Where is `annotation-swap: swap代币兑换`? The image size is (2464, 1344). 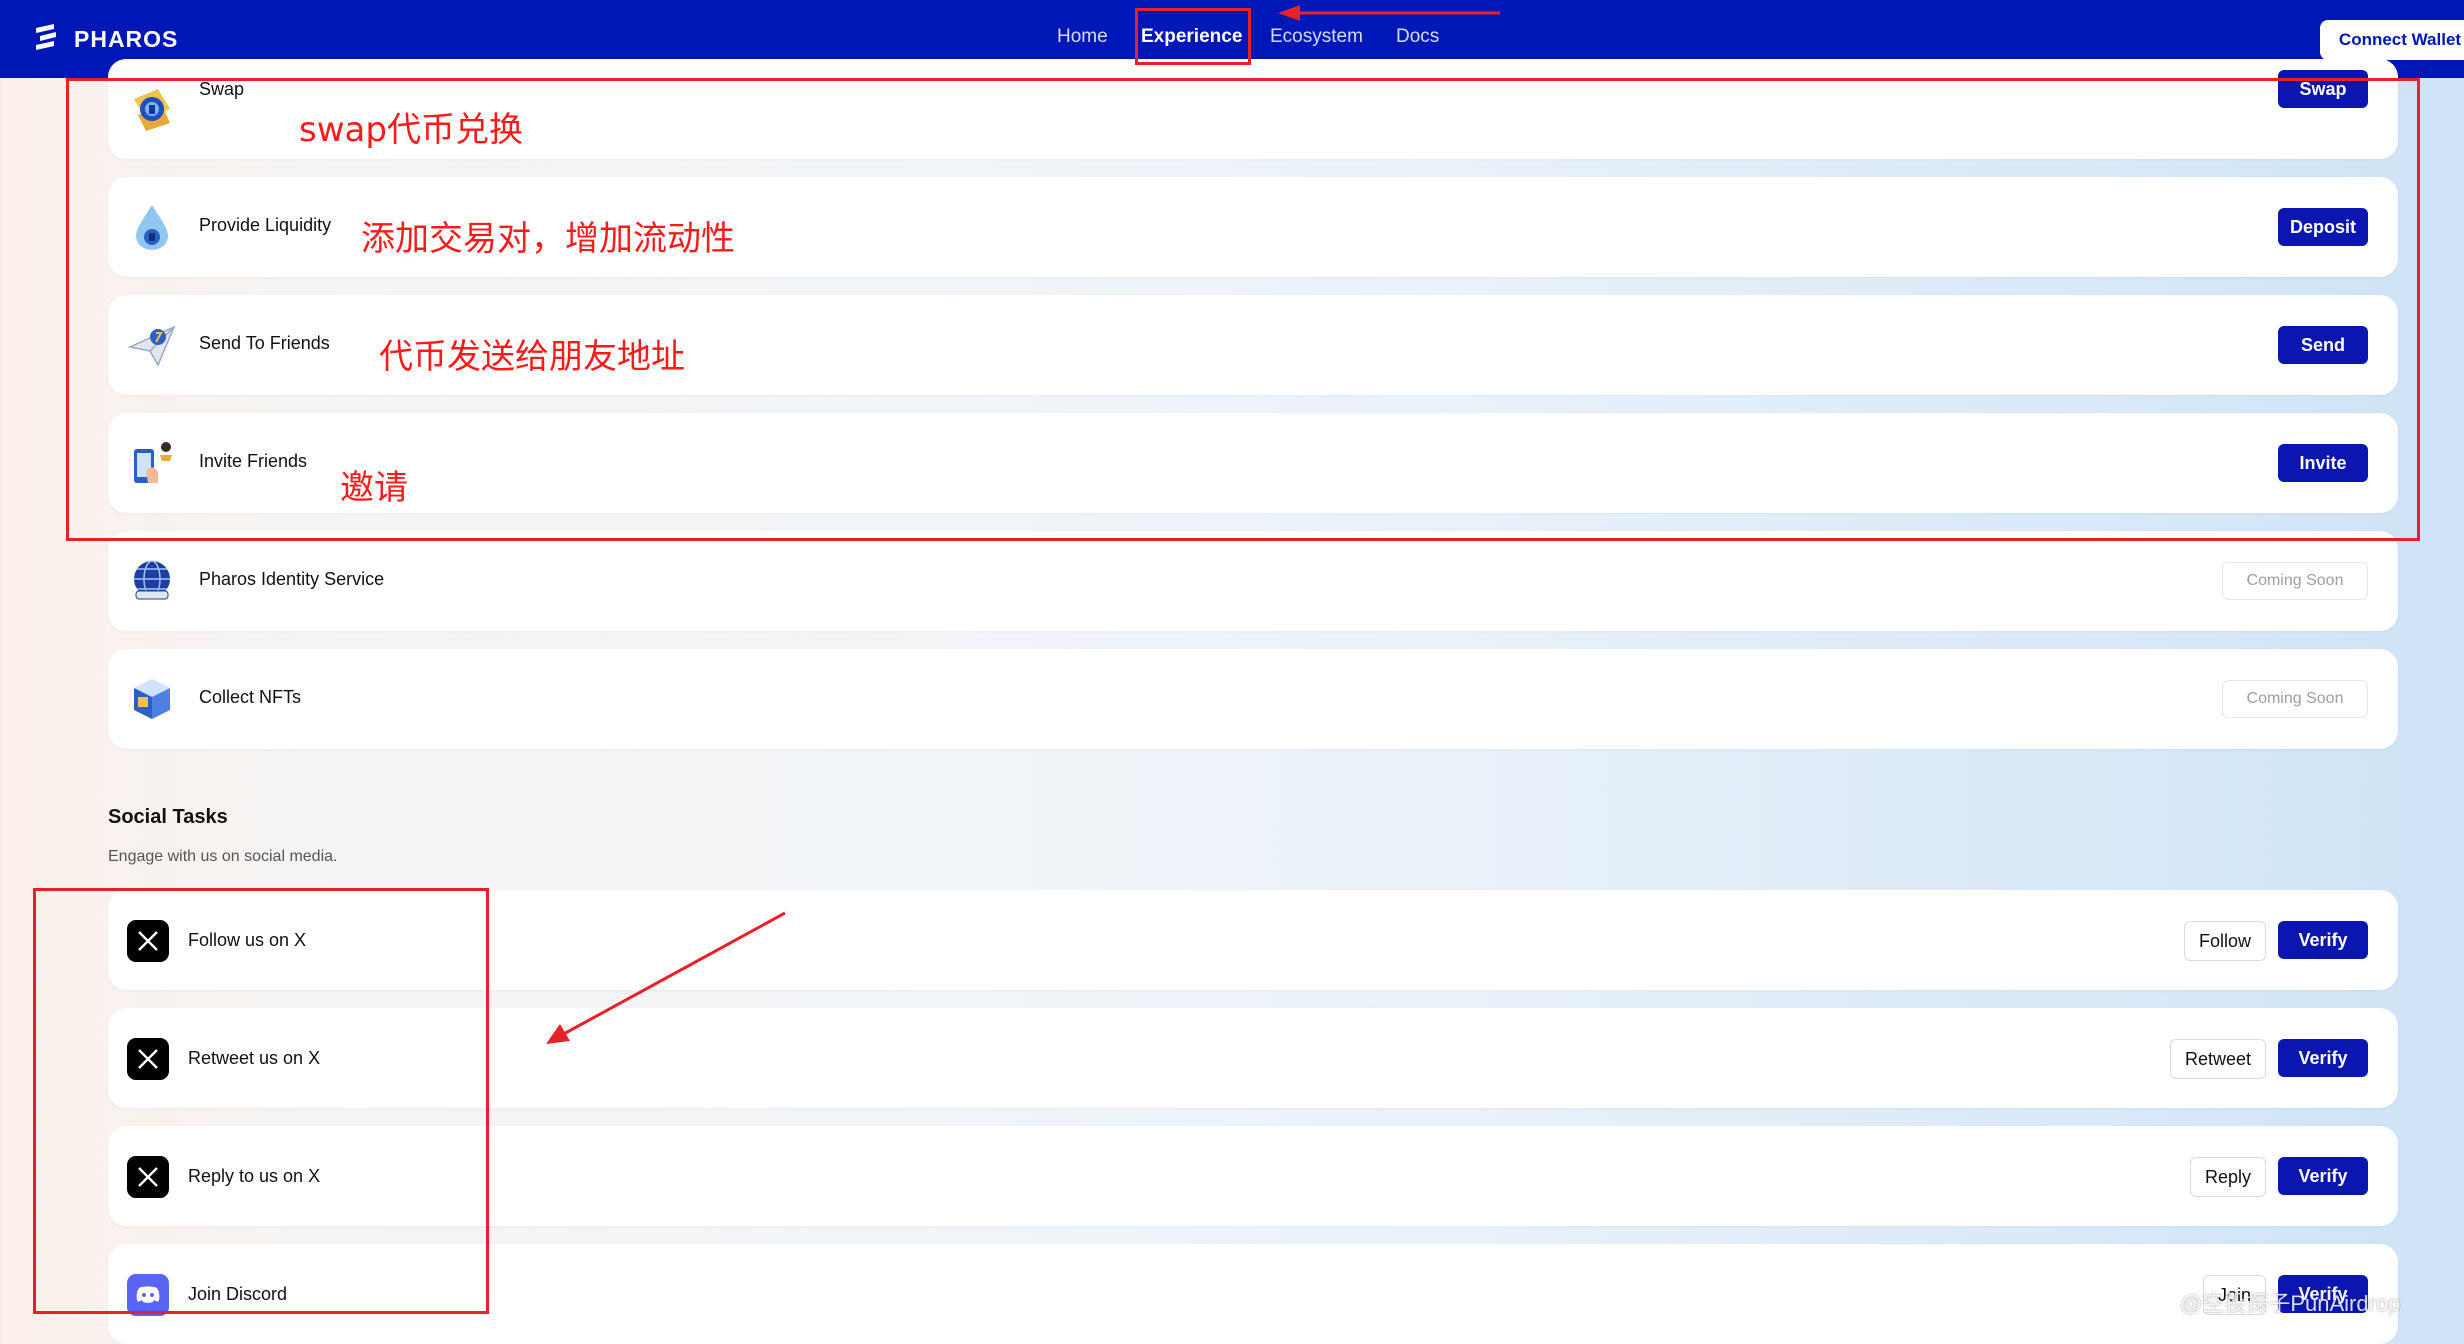
annotation-swap: swap代币兑换 is located at coordinates (411, 130).